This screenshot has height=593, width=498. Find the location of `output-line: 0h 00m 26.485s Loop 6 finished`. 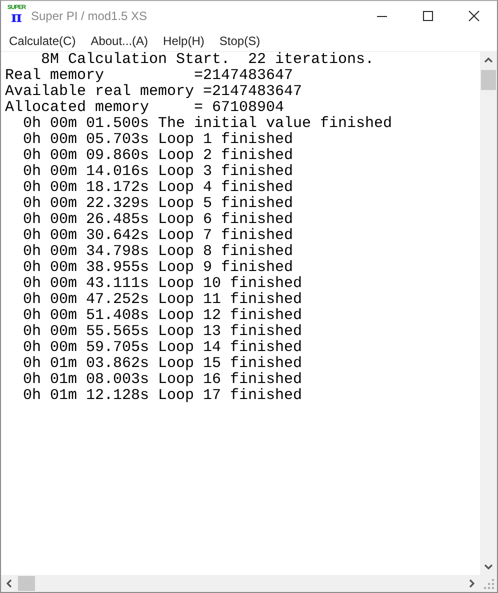

output-line: 0h 00m 26.485s Loop 6 finished is located at coordinates (158, 220).